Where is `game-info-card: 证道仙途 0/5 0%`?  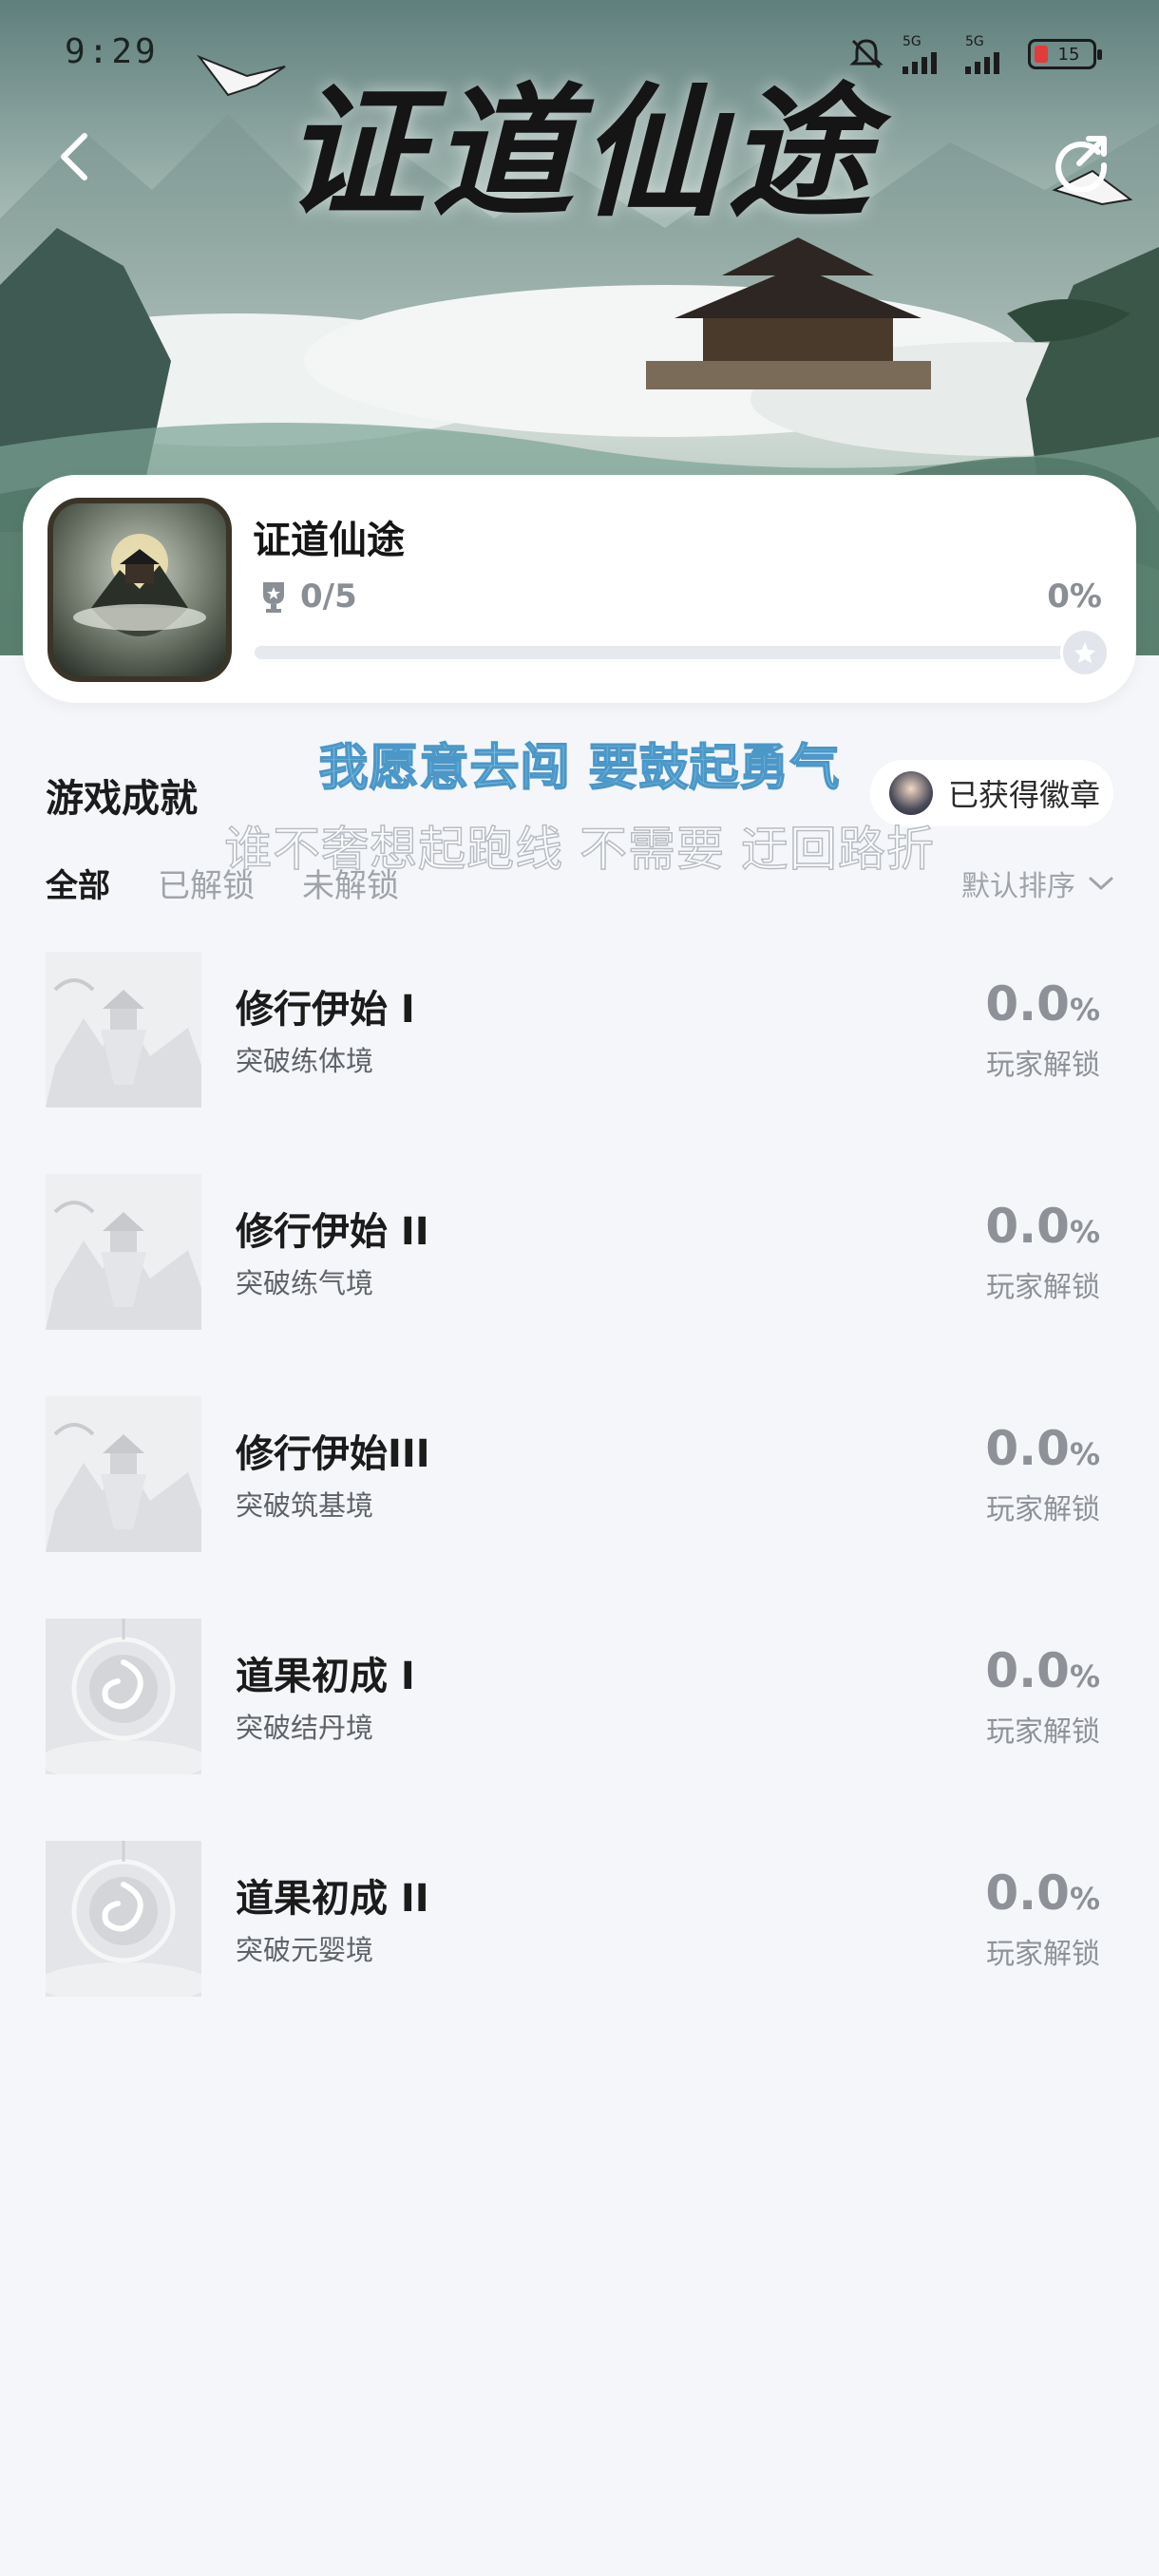 game-info-card: 证道仙途 0/5 0% is located at coordinates (579, 589).